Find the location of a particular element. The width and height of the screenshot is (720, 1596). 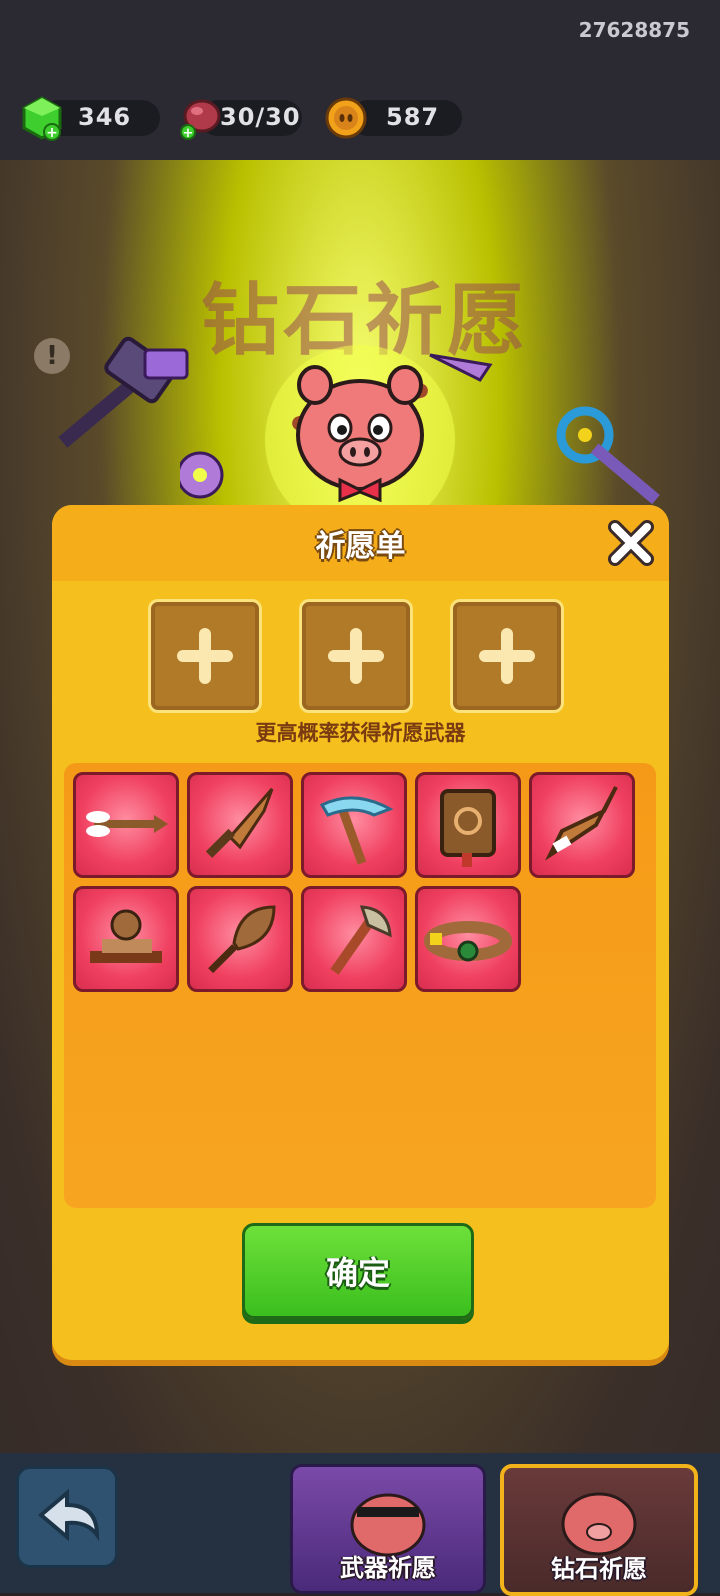

boomerang-icon is located at coordinates (581, 823).